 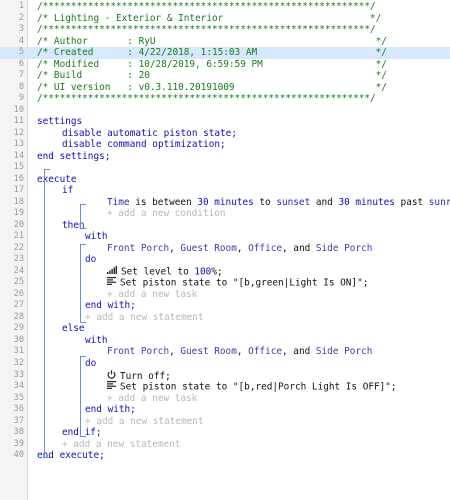 What do you see at coordinates (225, 341) in the screenshot?
I see `code-line: 30 with` at bounding box center [225, 341].